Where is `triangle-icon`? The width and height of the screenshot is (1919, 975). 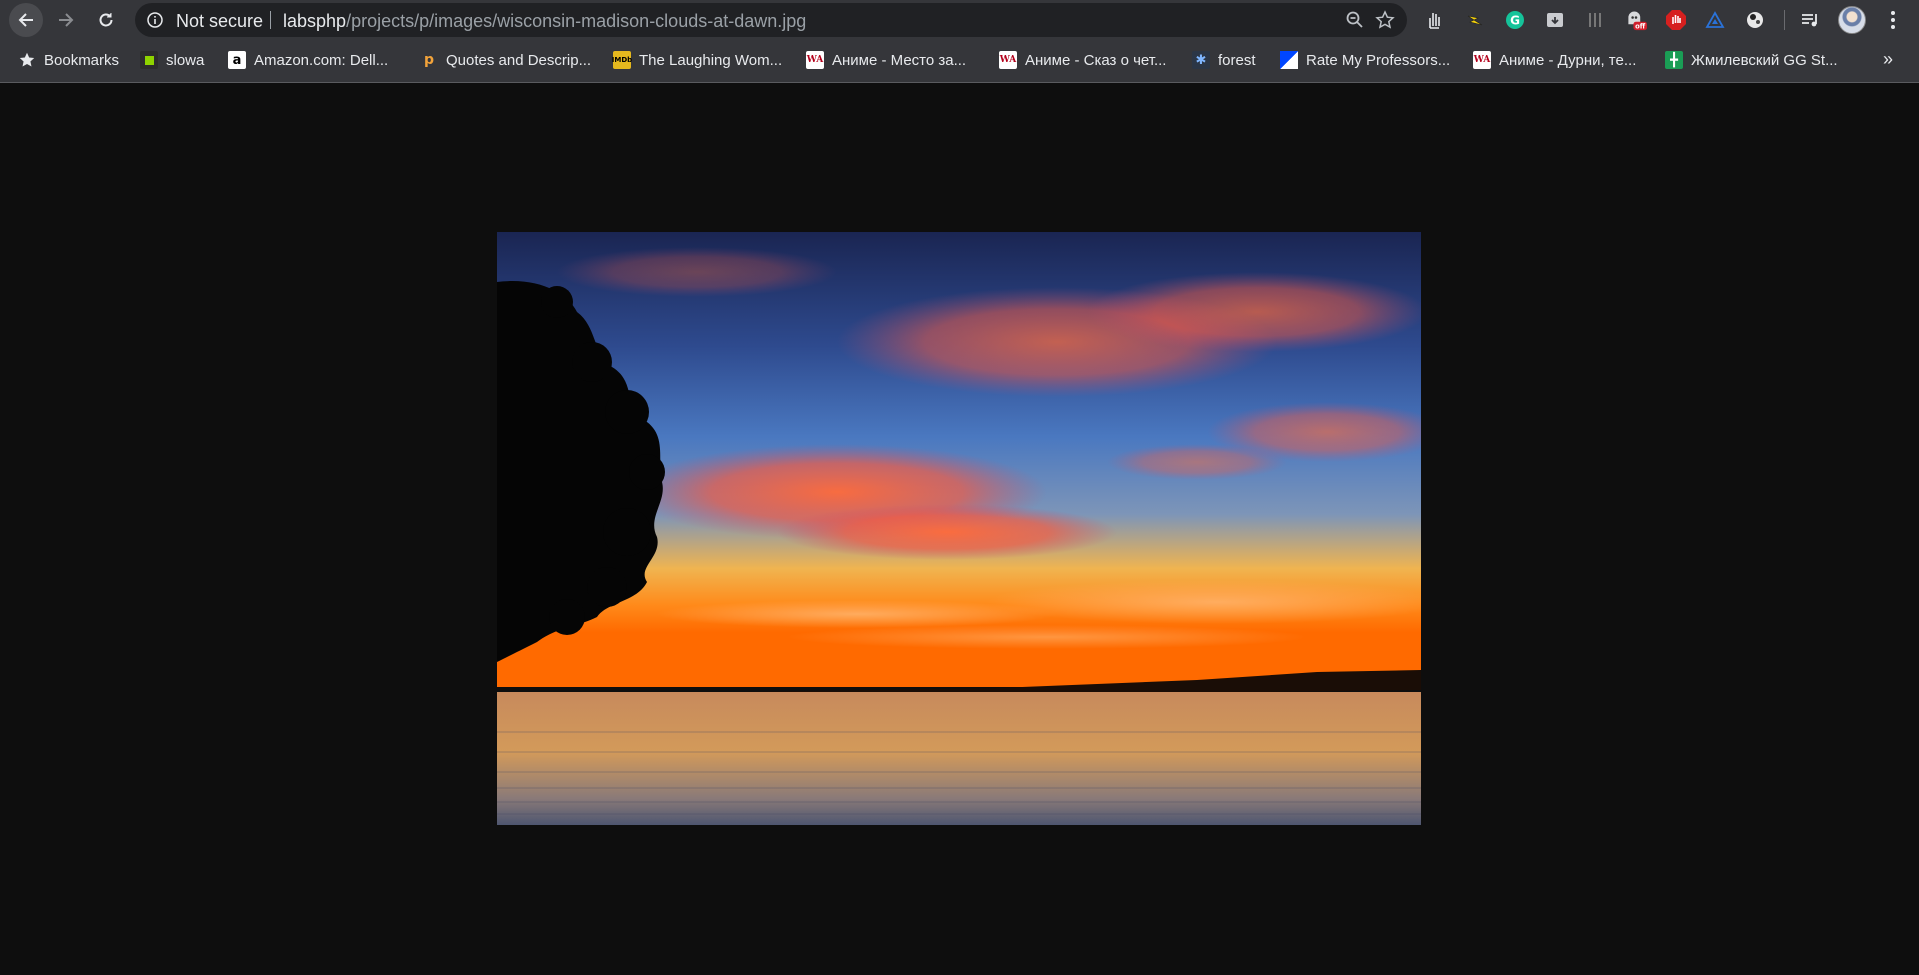
triangle-icon is located at coordinates (1715, 20).